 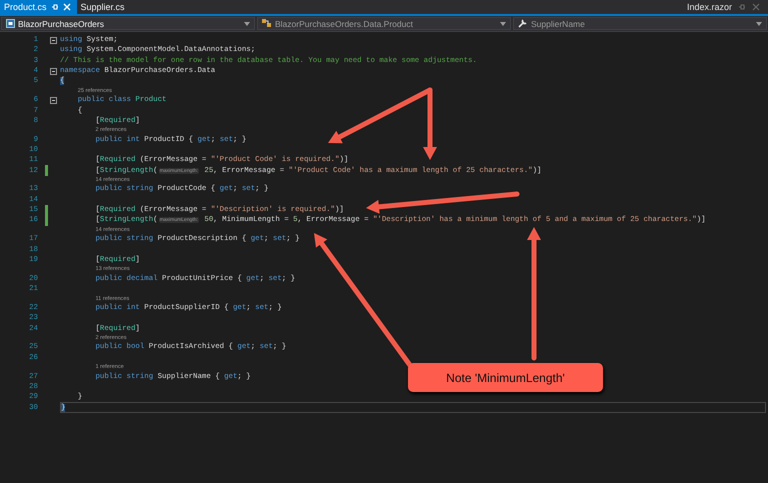 I want to click on navigation-dropdown: BlazorPurchaseOrders, so click(x=128, y=23).